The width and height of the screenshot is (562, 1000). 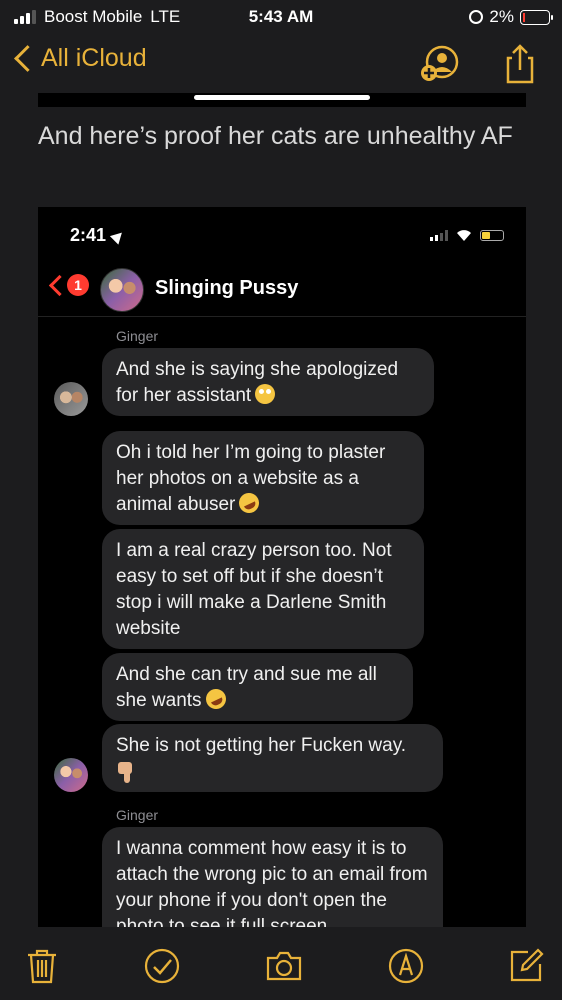 What do you see at coordinates (440, 64) in the screenshot?
I see `add-person-icon` at bounding box center [440, 64].